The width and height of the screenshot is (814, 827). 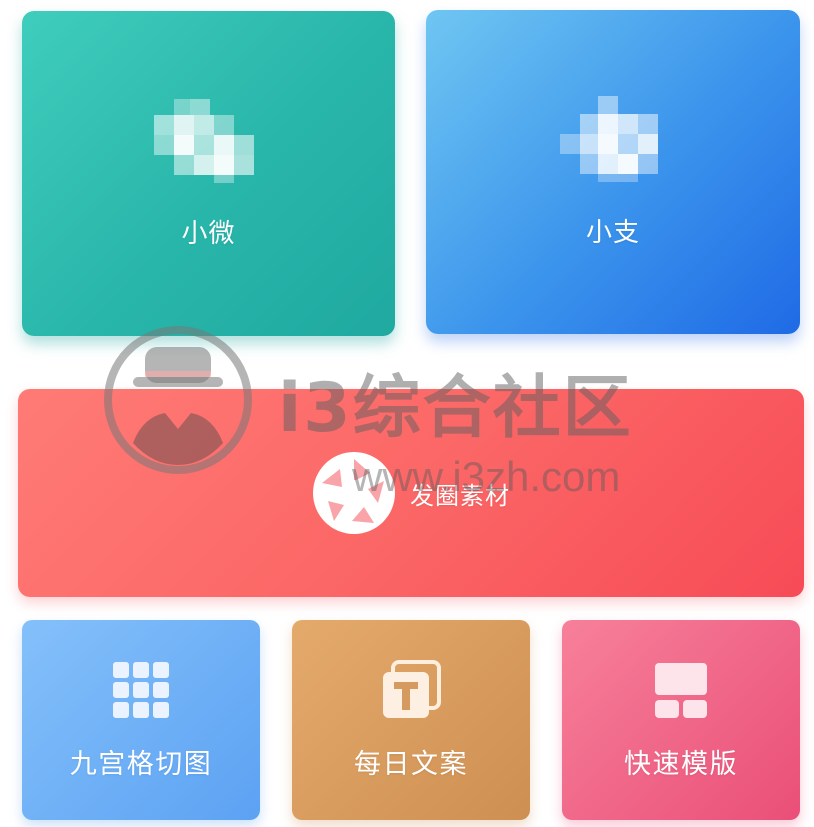 I want to click on quick-template-card: 快速模版, so click(x=681, y=720).